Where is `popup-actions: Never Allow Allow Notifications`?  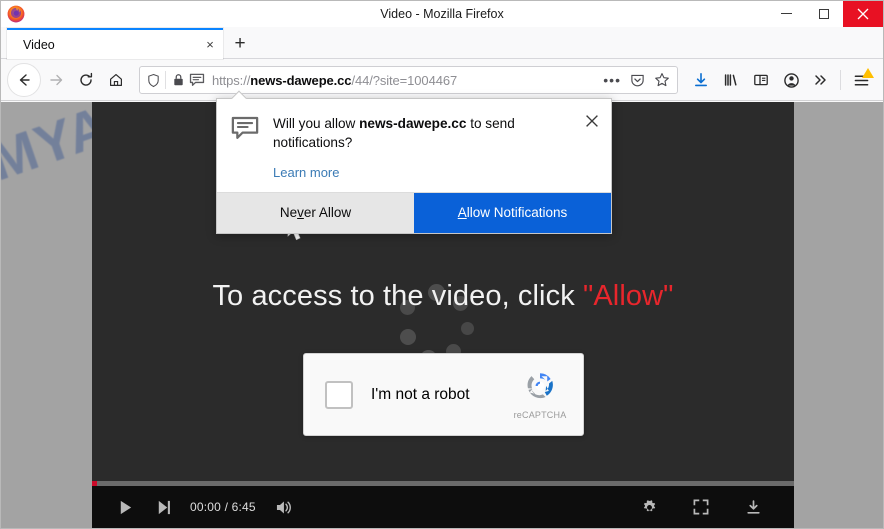
popup-actions: Never Allow Allow Notifications is located at coordinates (414, 212).